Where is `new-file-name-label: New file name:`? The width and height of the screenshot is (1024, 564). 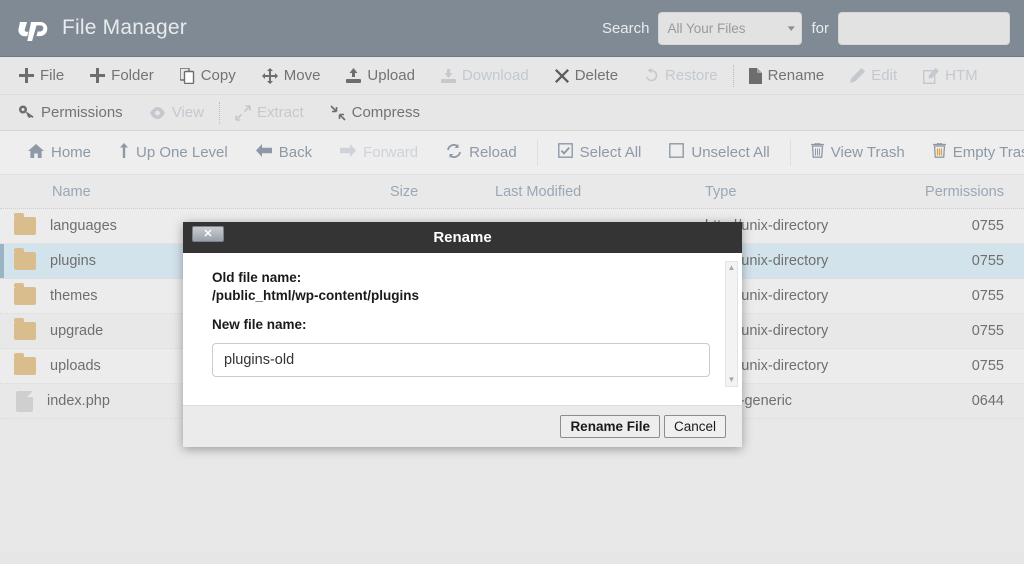 new-file-name-label: New file name: is located at coordinates (259, 324).